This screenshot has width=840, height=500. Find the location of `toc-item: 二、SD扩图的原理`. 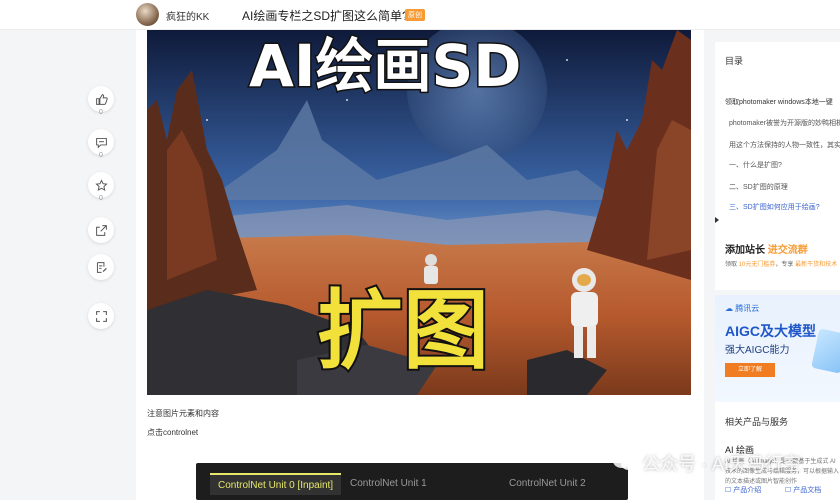

toc-item: 二、SD扩图的原理 is located at coordinates (758, 187).